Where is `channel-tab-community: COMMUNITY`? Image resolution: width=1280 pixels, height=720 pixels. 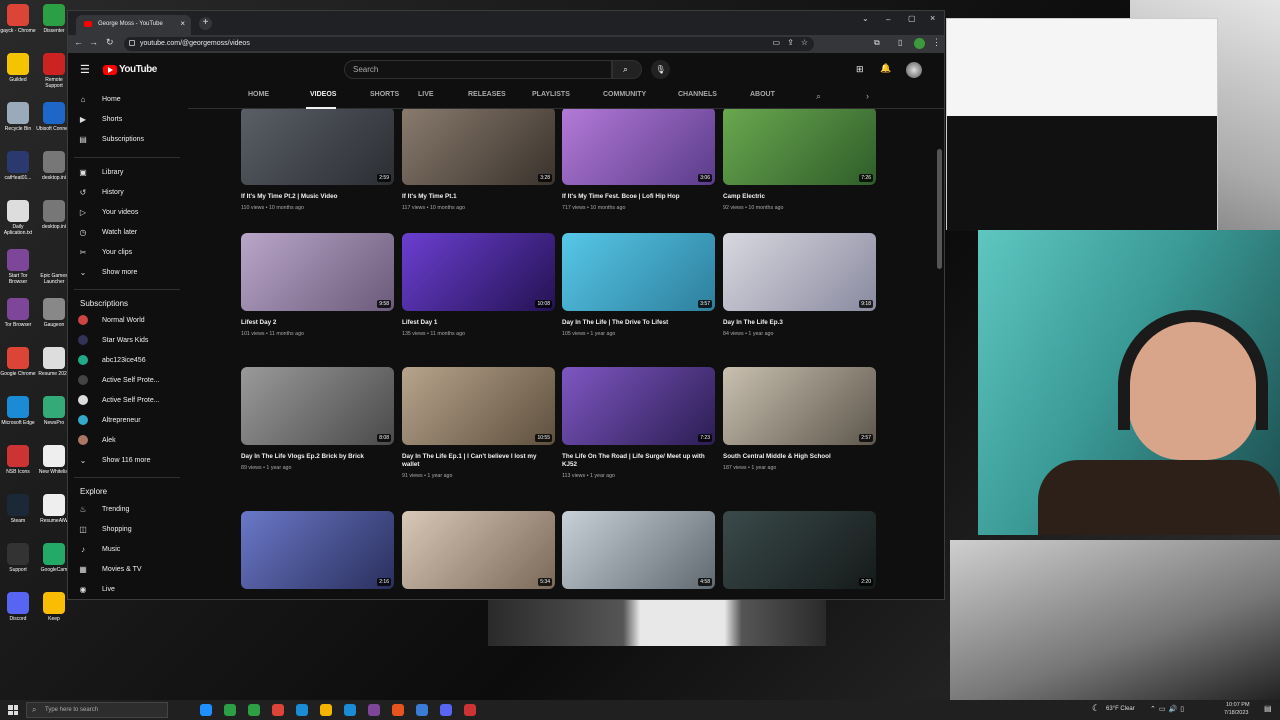
channel-tab-community: COMMUNITY is located at coordinates (624, 94).